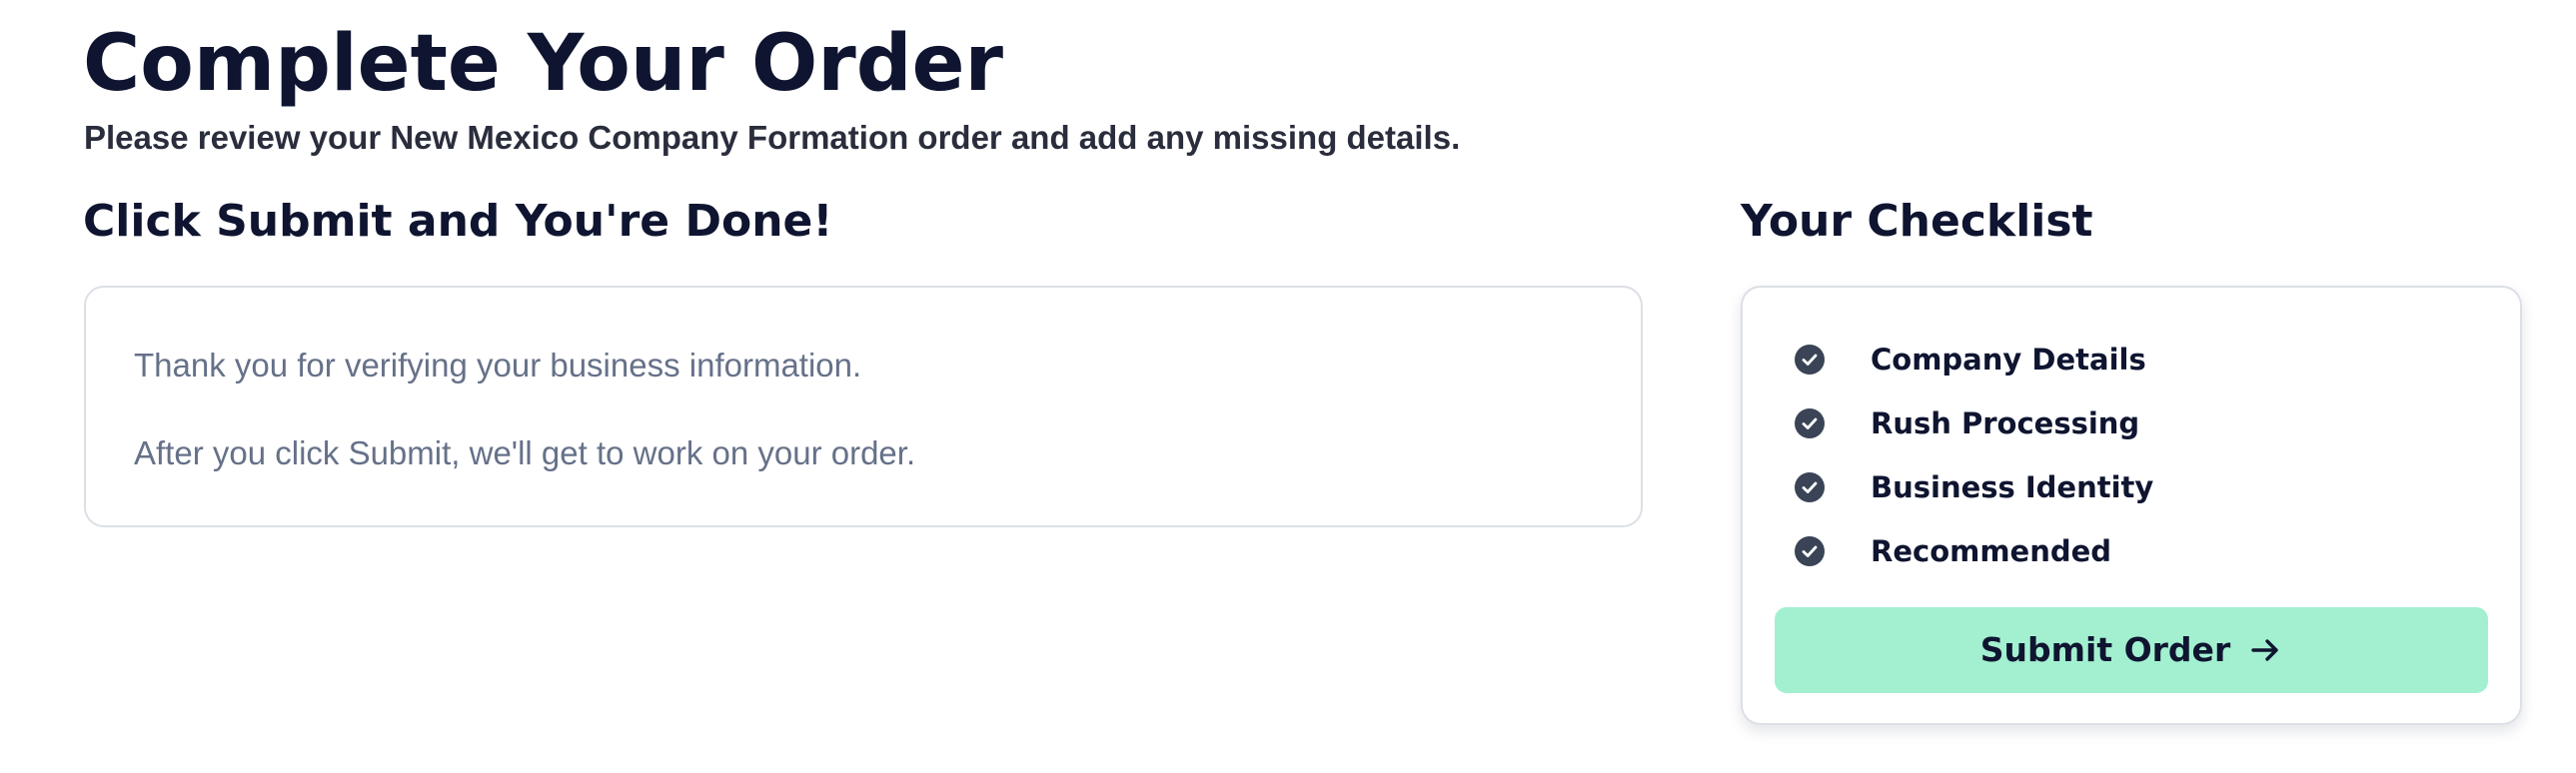 This screenshot has height=773, width=2576. What do you see at coordinates (2005, 423) in the screenshot?
I see `checklist-item-label: Rush Processing` at bounding box center [2005, 423].